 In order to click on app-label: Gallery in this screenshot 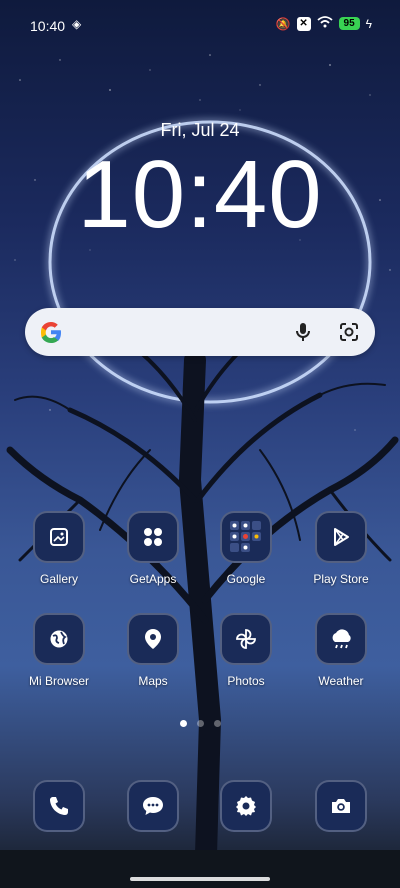, I will do `click(58, 579)`.